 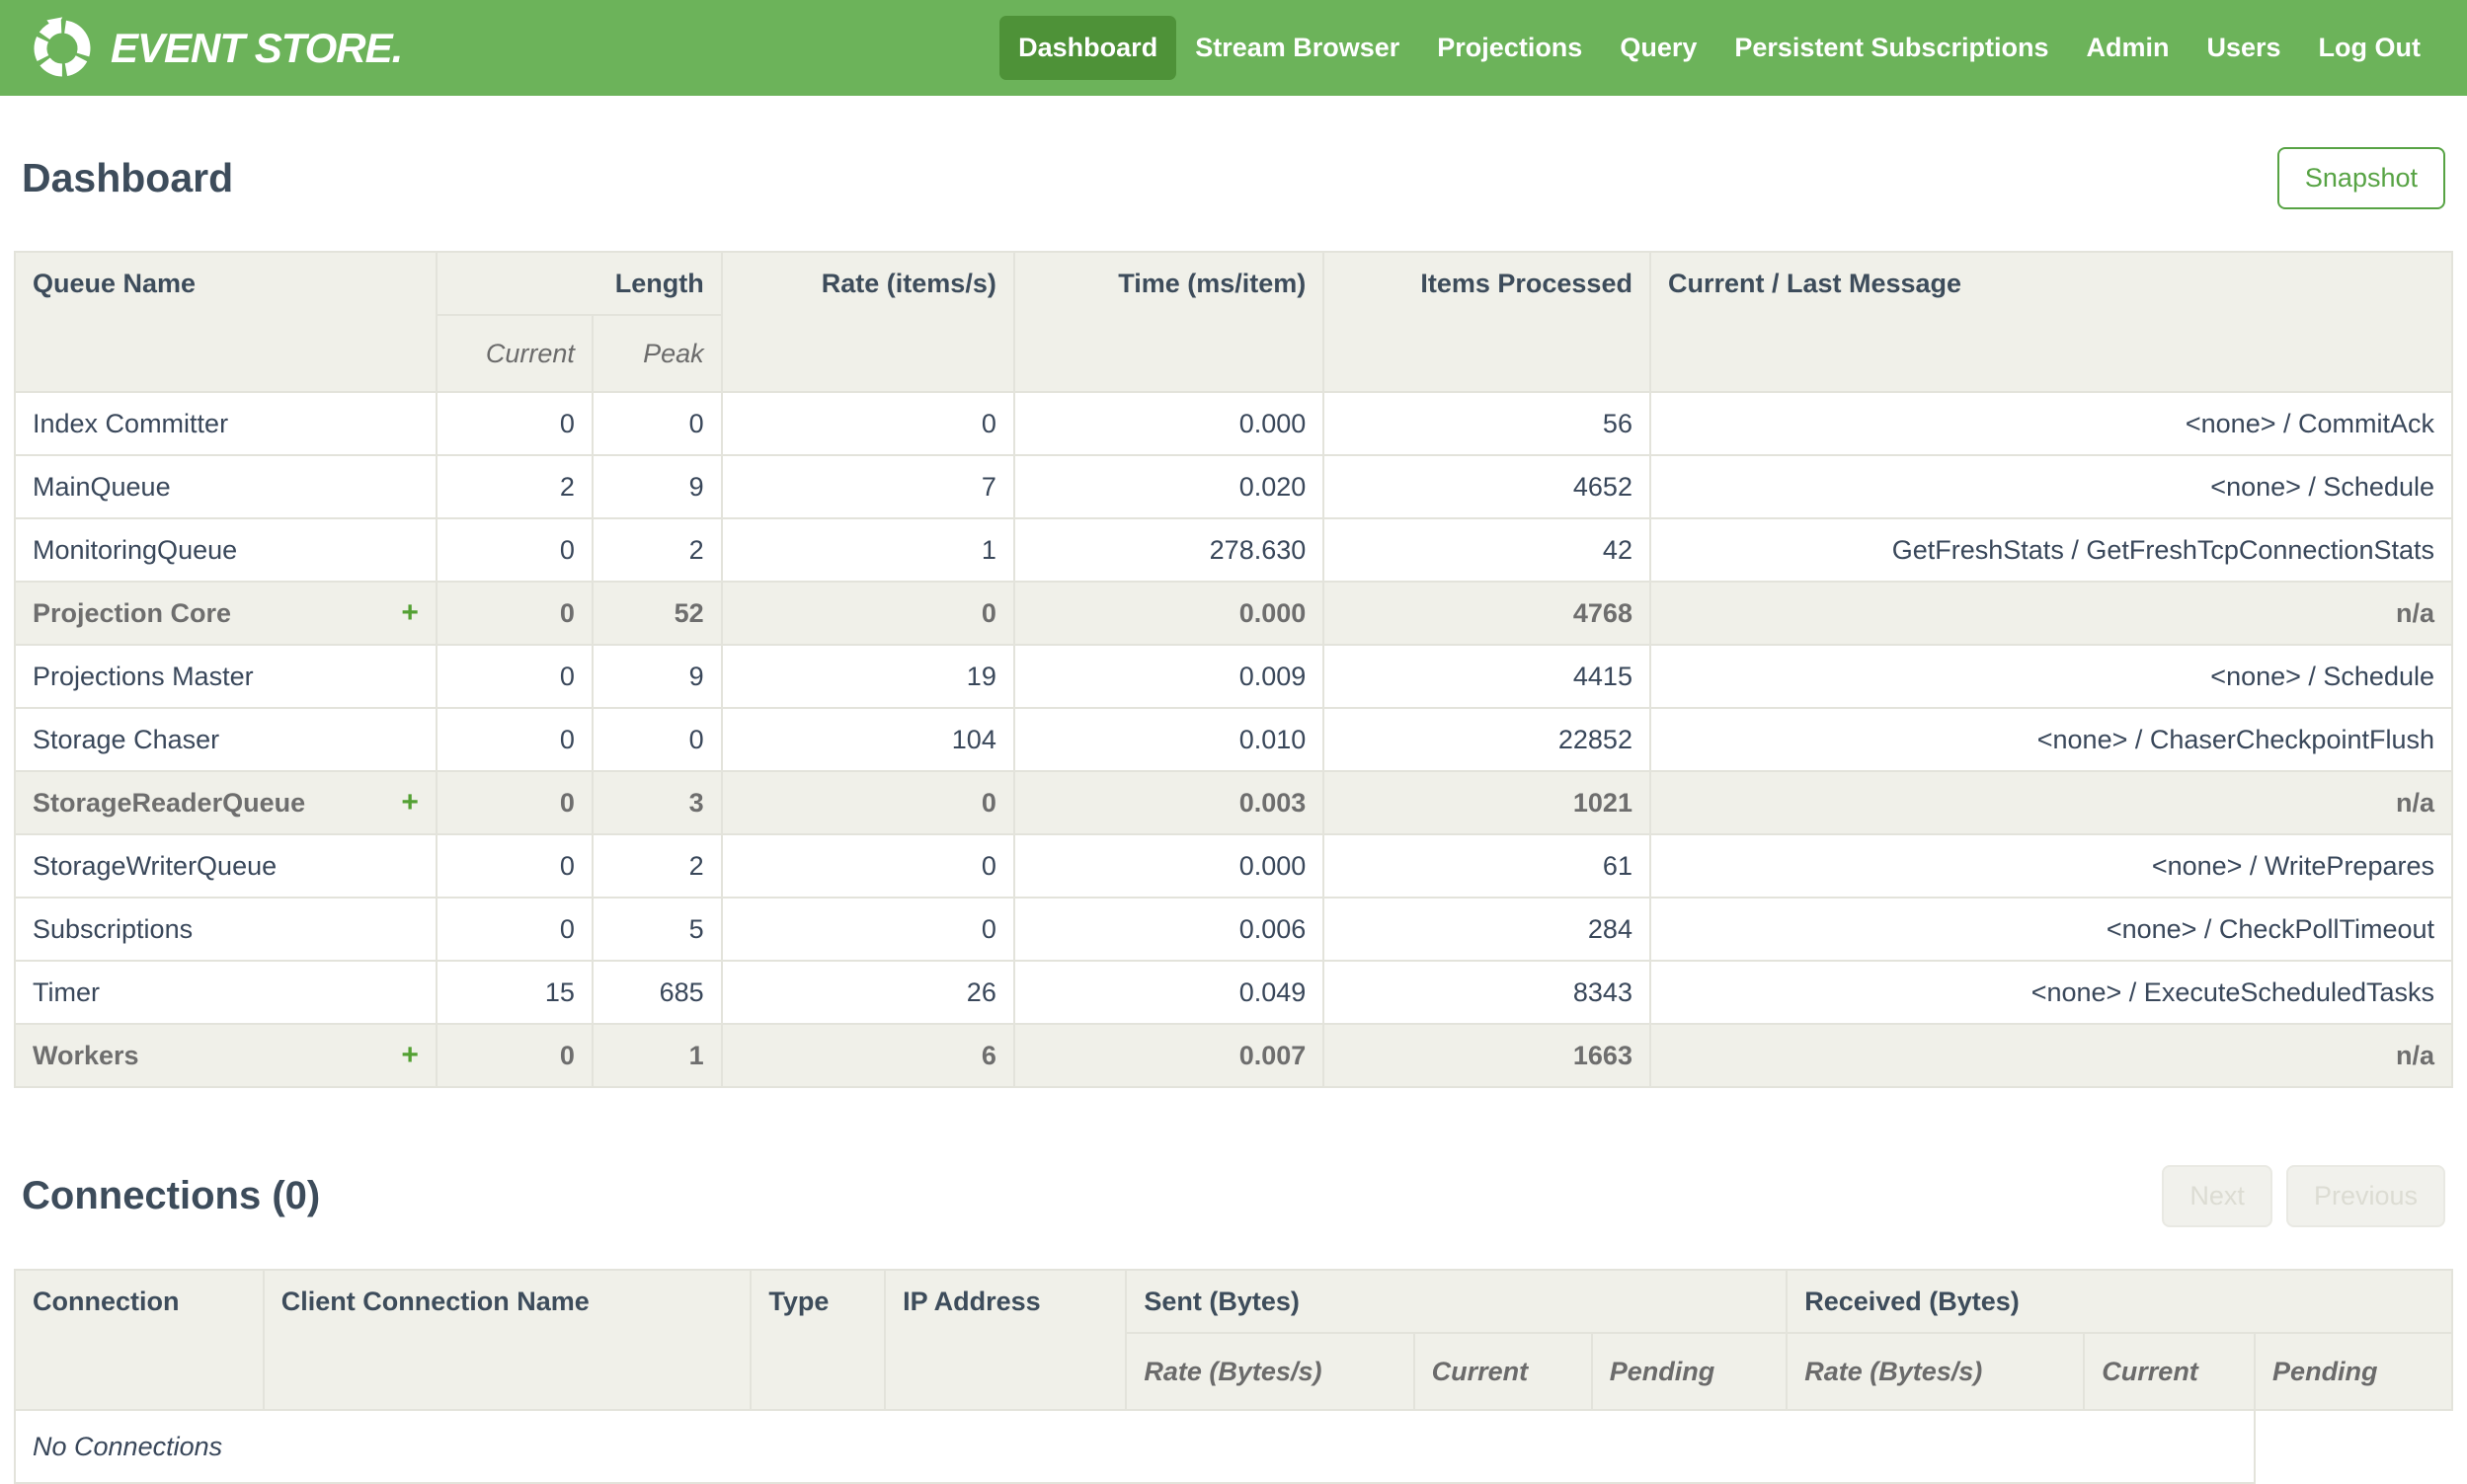 I want to click on col-header-rate: Rate (items/s), so click(x=867, y=322).